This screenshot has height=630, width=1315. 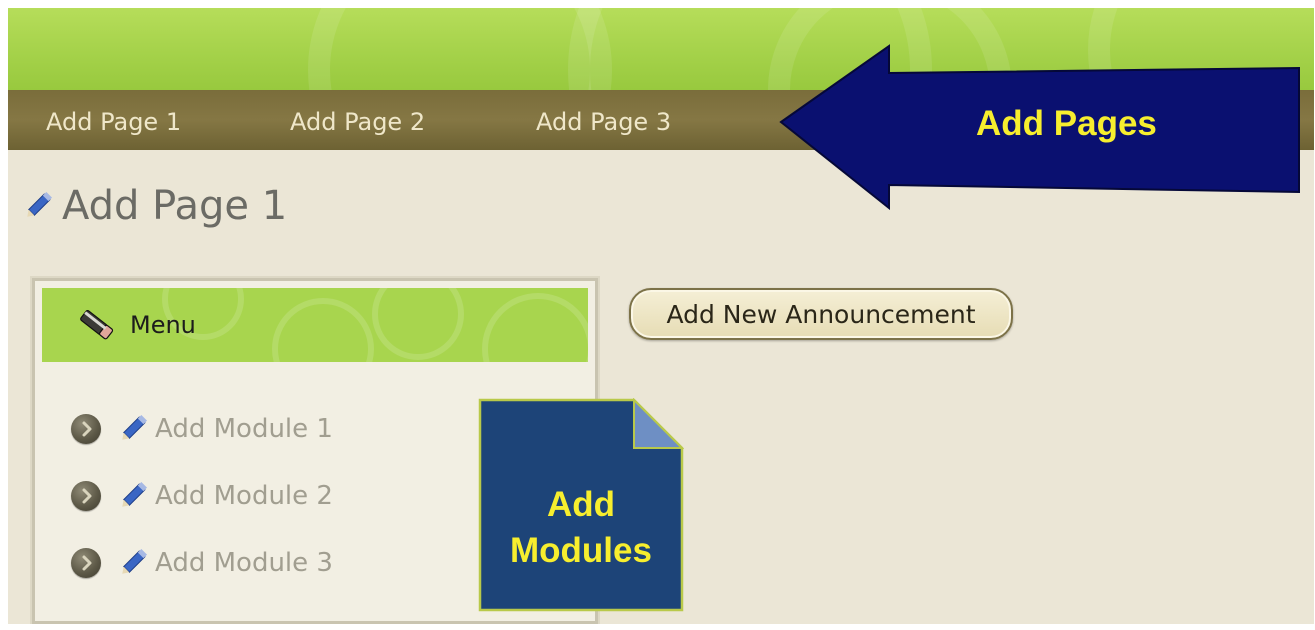 I want to click on callout-line: Add, so click(x=581, y=504).